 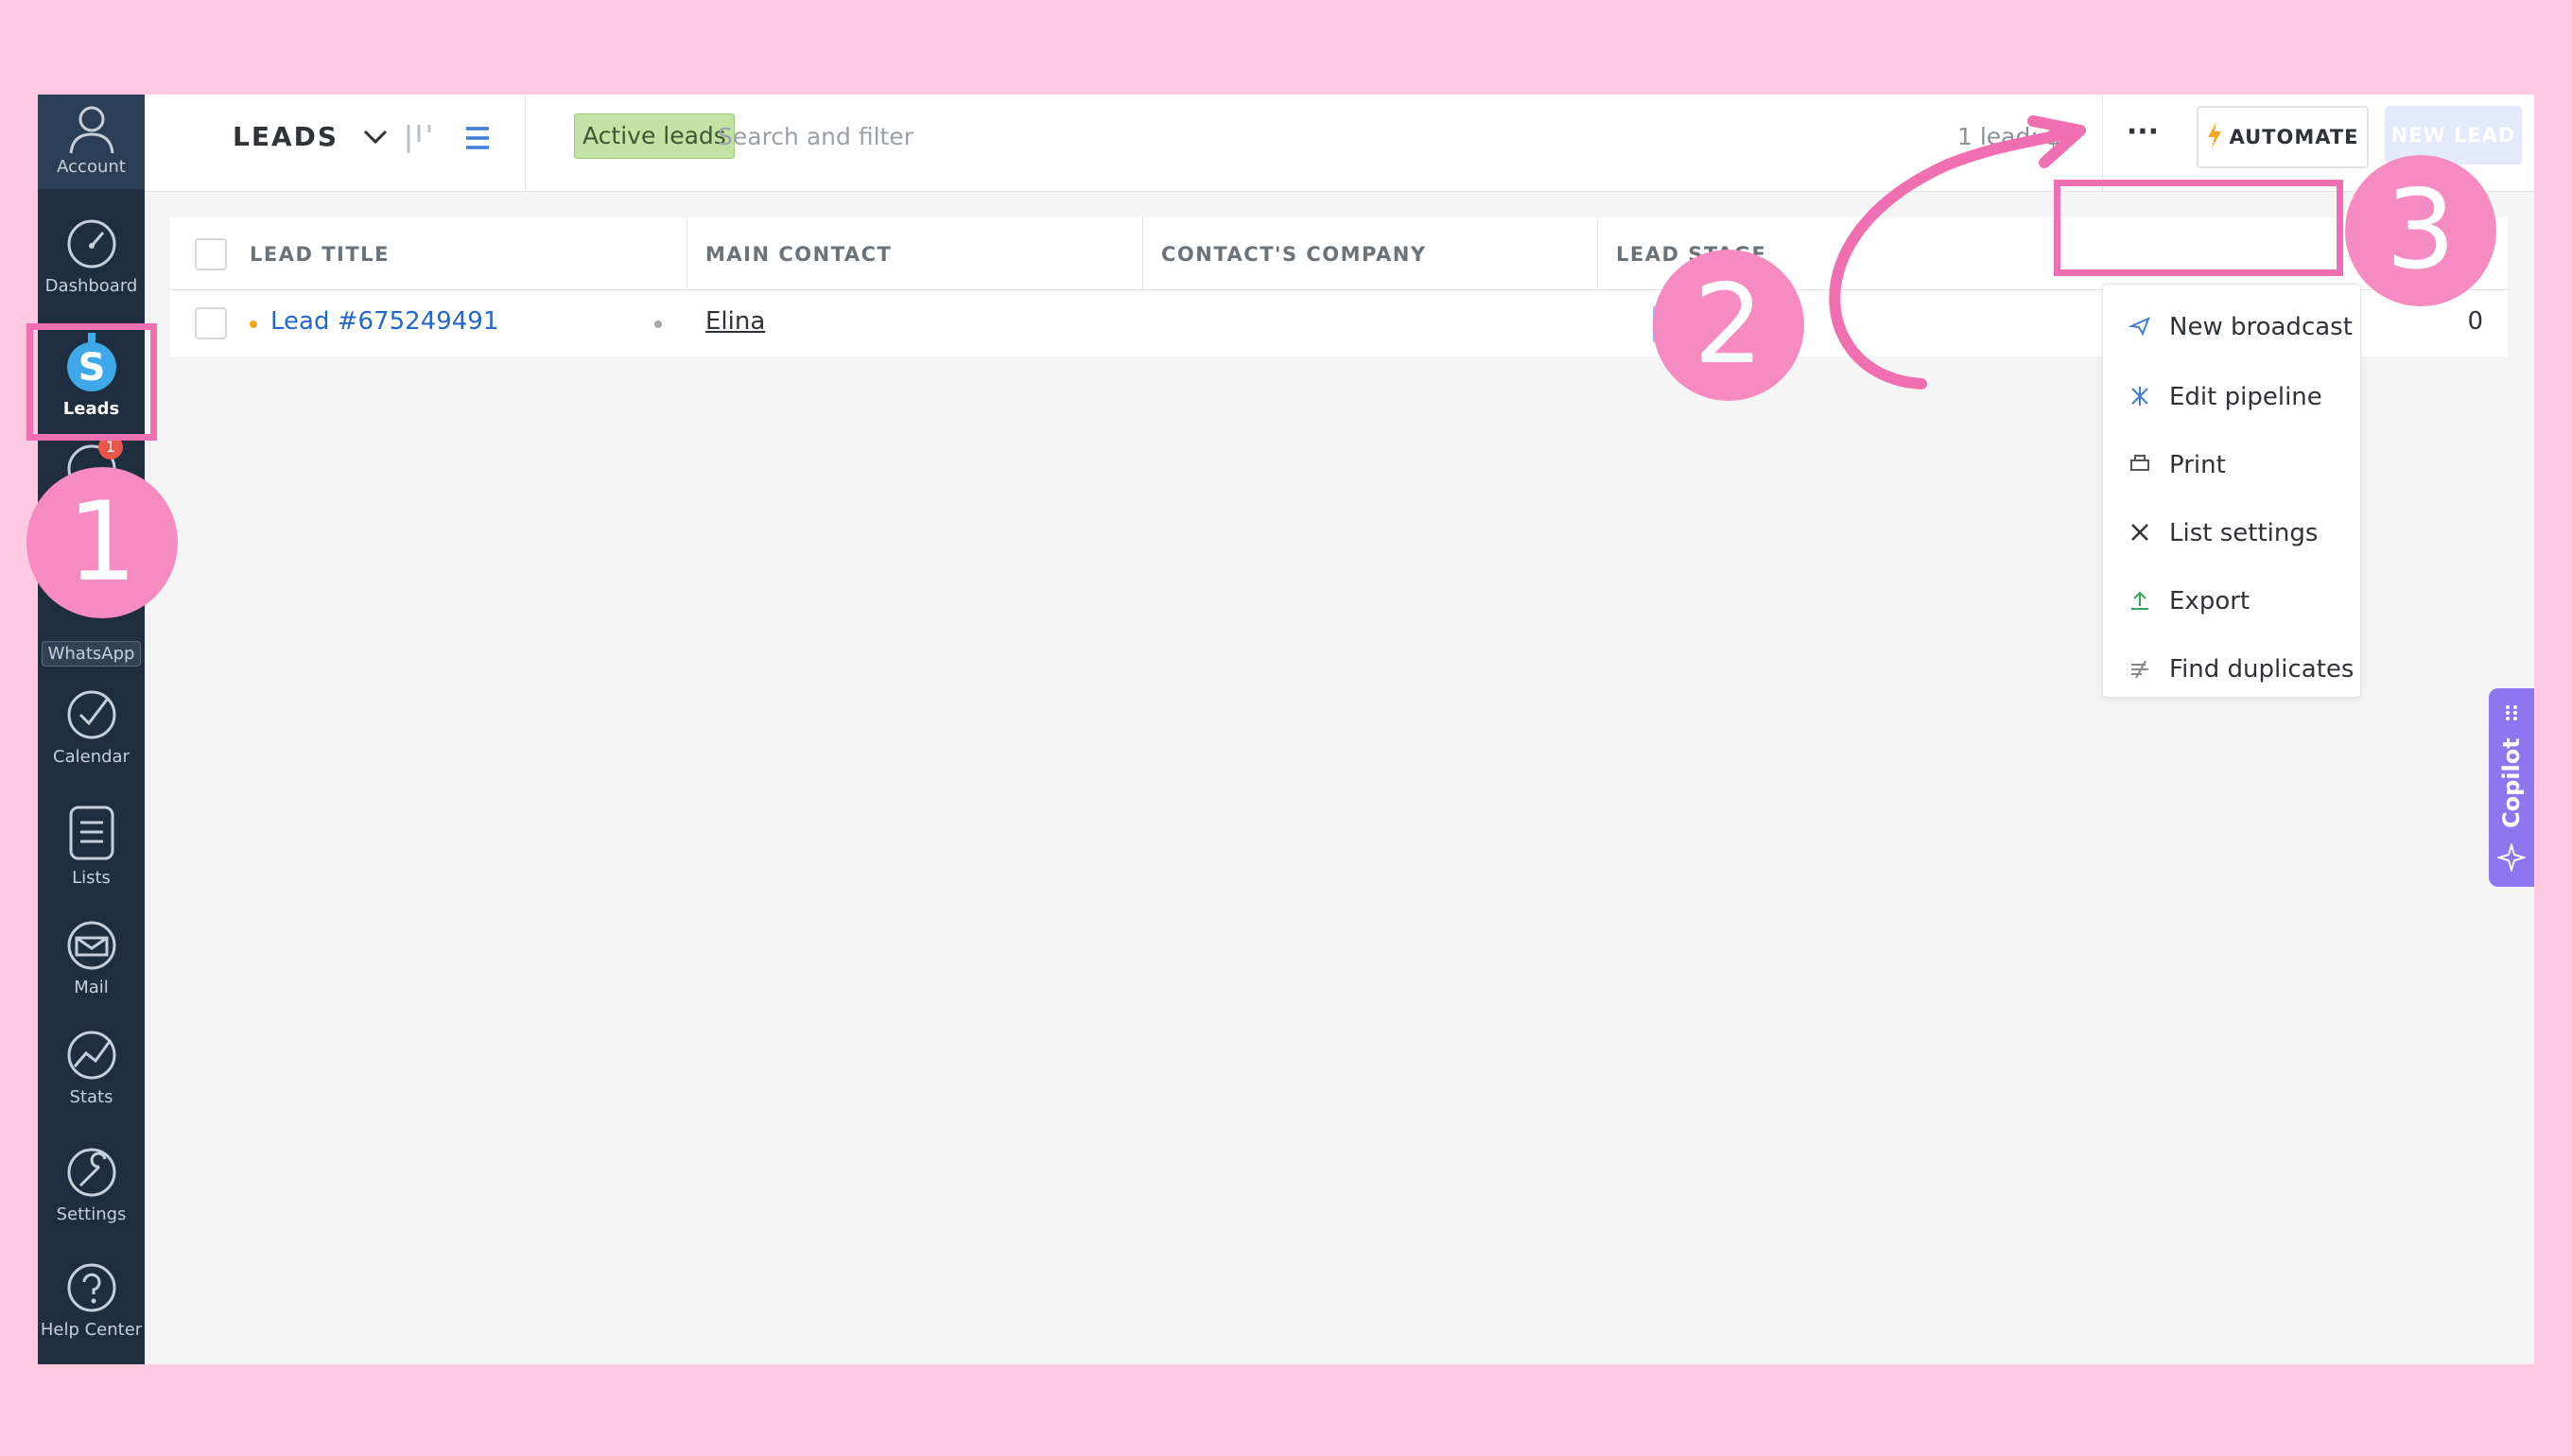 I want to click on lightning-icon, so click(x=2215, y=135).